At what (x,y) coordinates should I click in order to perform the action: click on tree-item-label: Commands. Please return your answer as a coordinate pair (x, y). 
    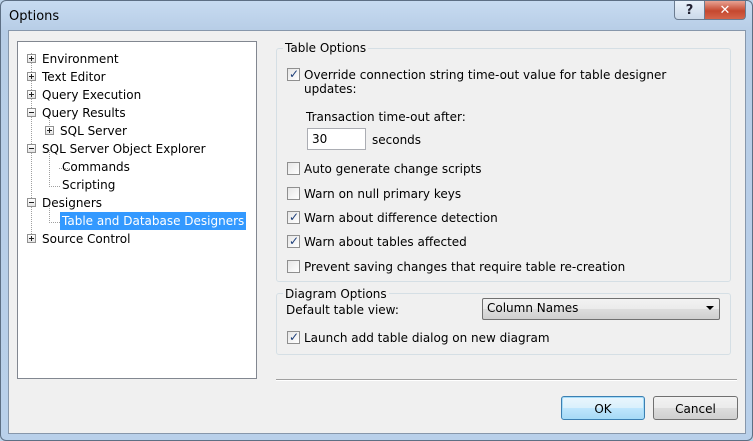
    Looking at the image, I should click on (96, 167).